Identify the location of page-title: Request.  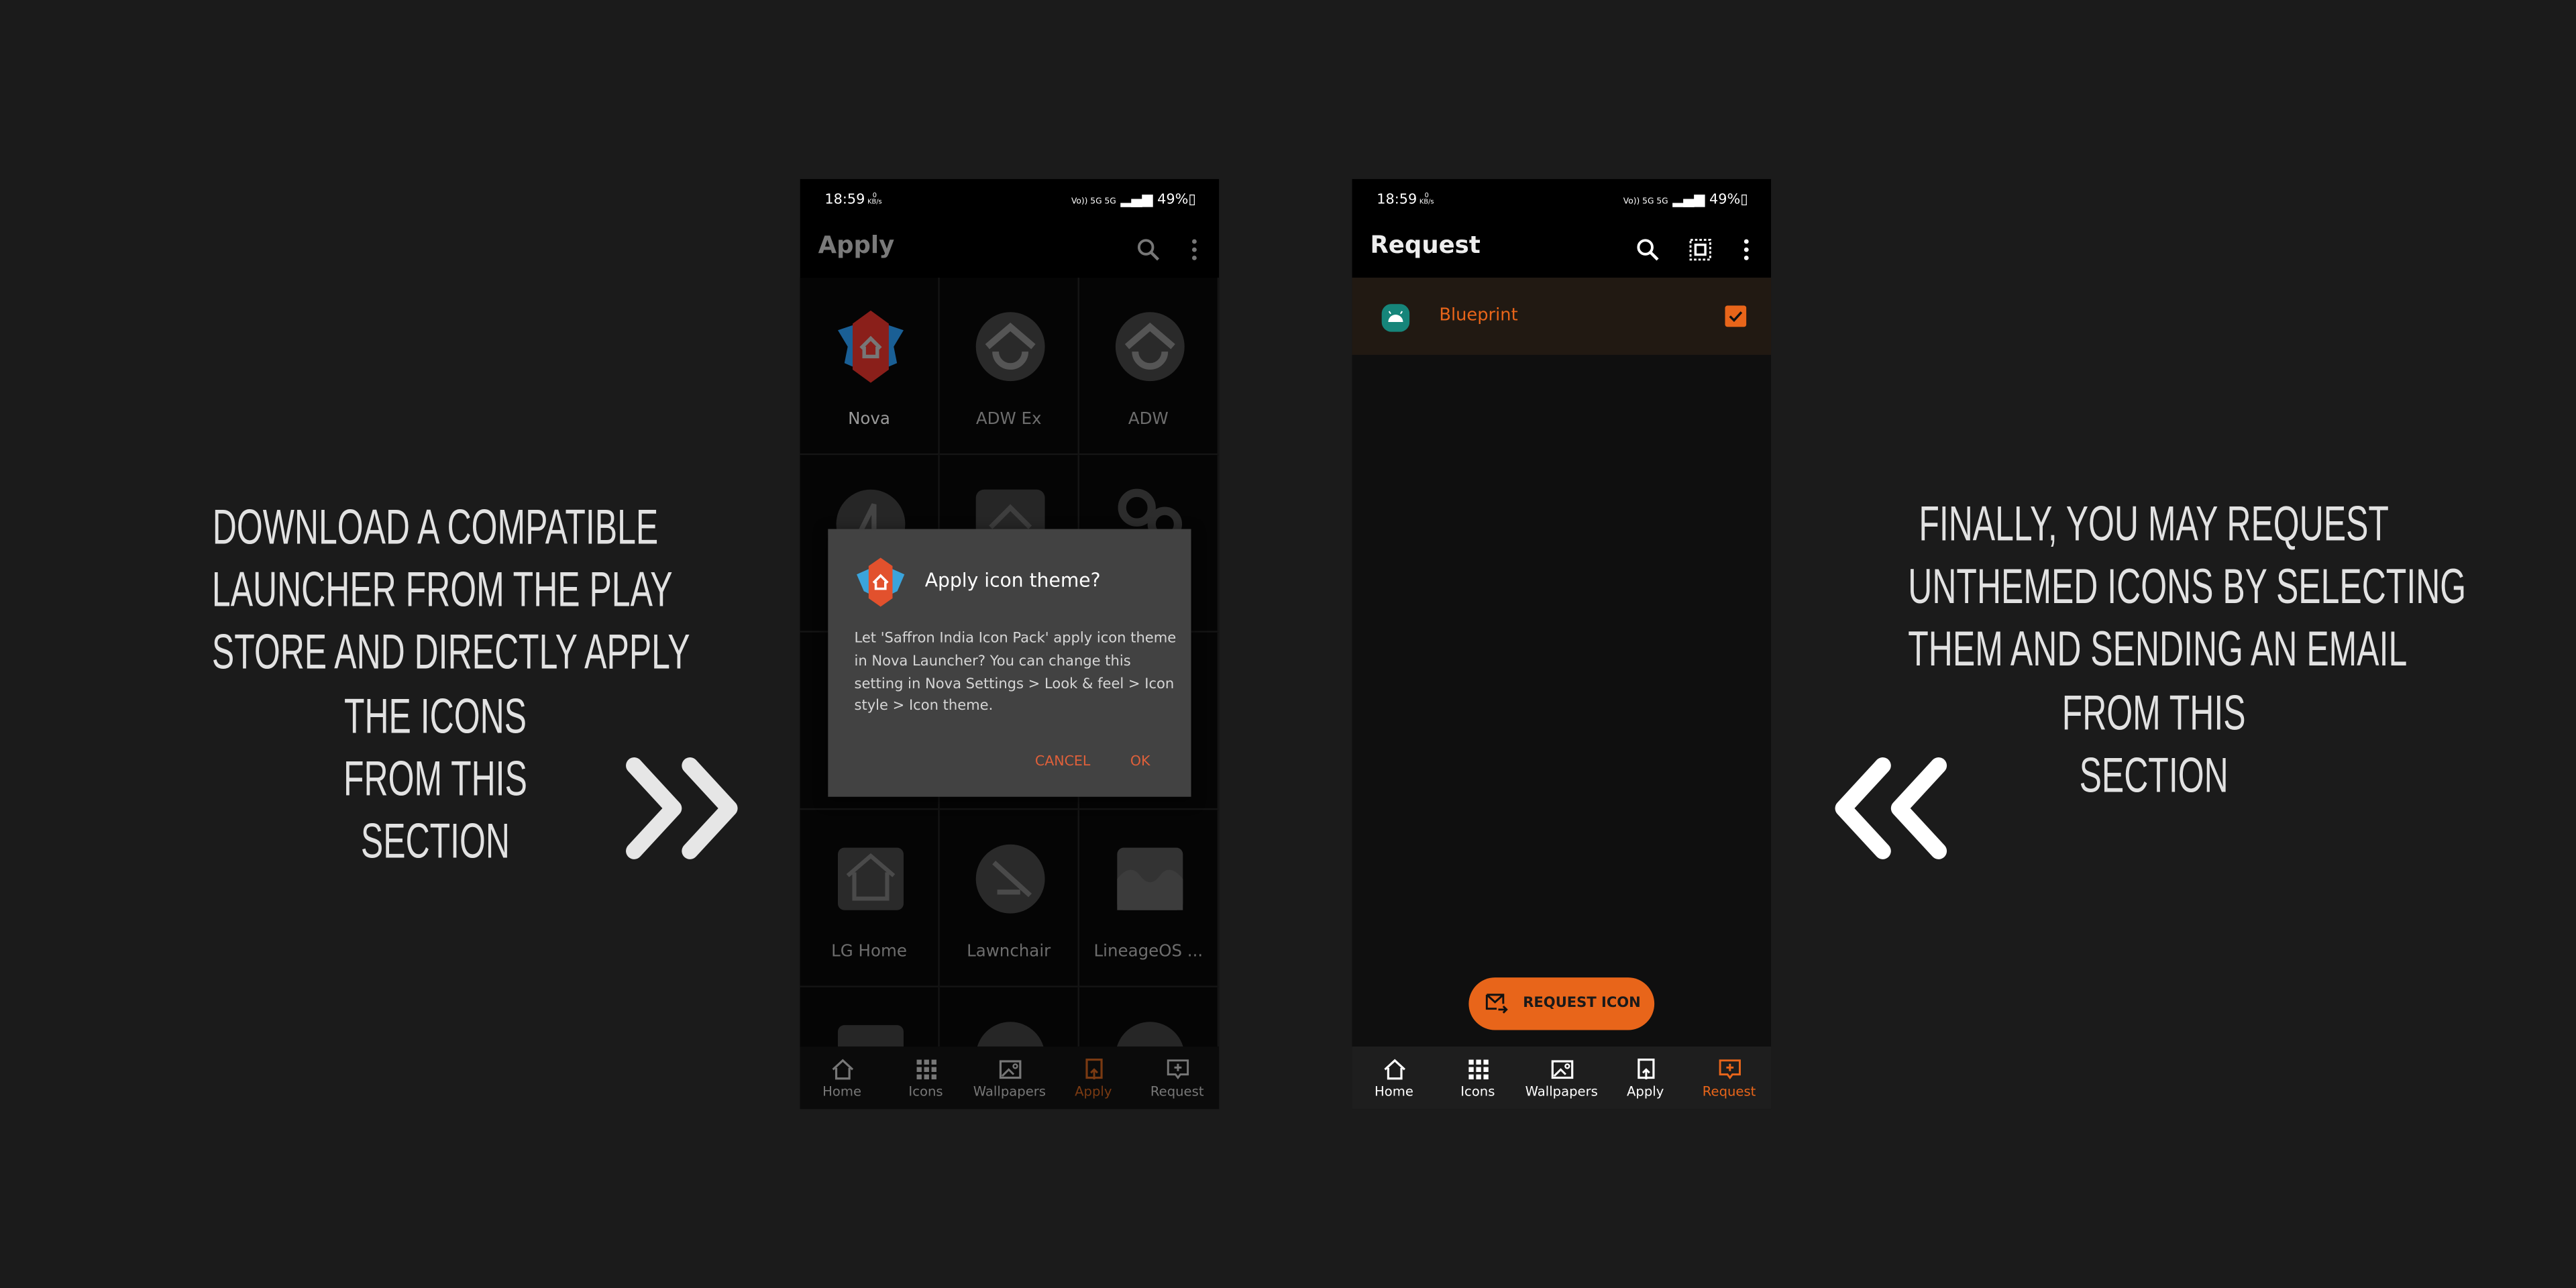
(1425, 246).